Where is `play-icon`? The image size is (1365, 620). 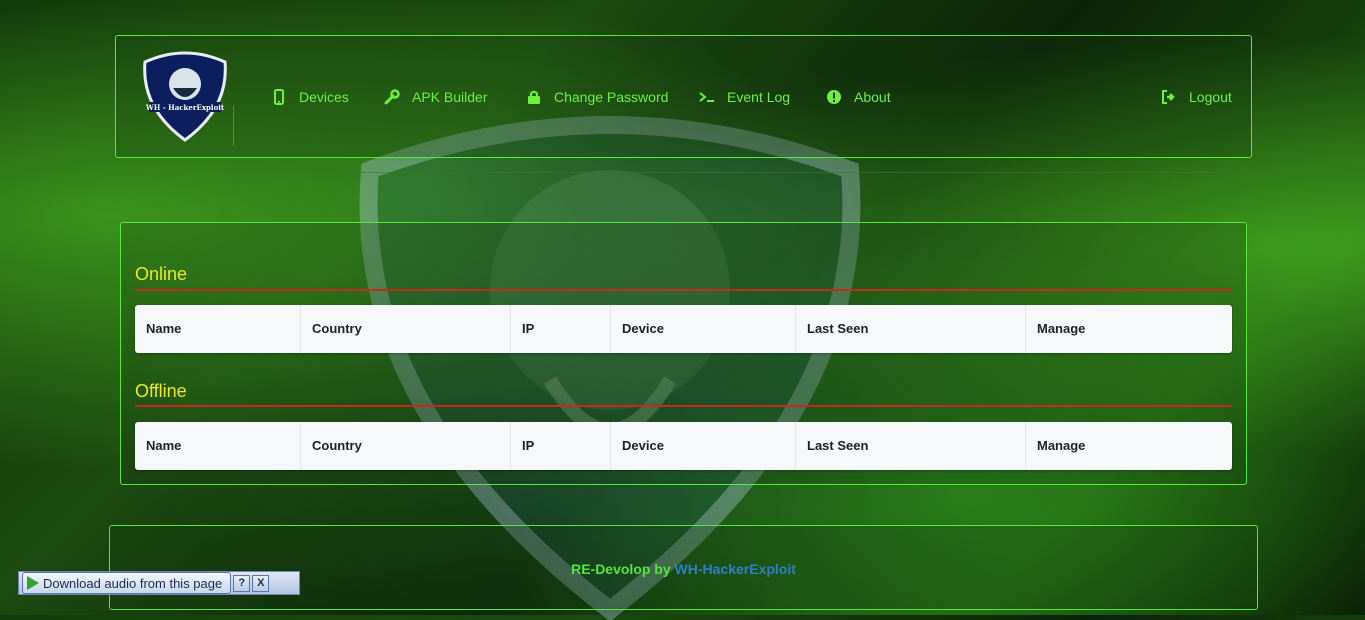
play-icon is located at coordinates (33, 583).